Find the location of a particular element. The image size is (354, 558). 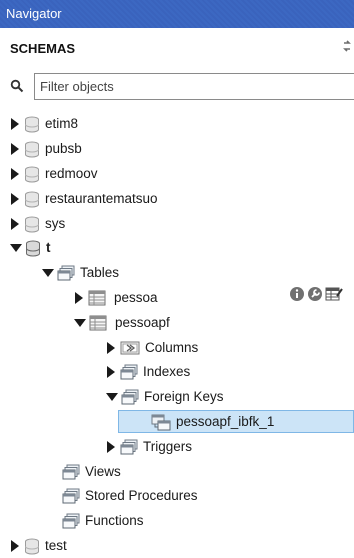

functions-label: Functions is located at coordinates (114, 520).